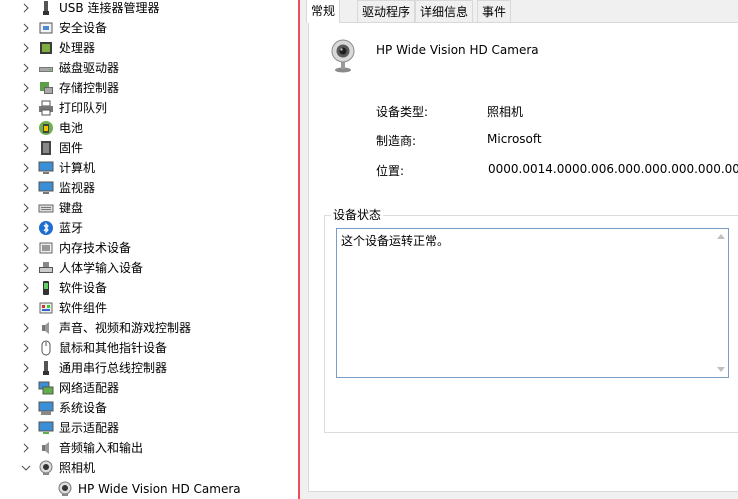  I want to click on scroll-down-arrow-icon, so click(720, 369).